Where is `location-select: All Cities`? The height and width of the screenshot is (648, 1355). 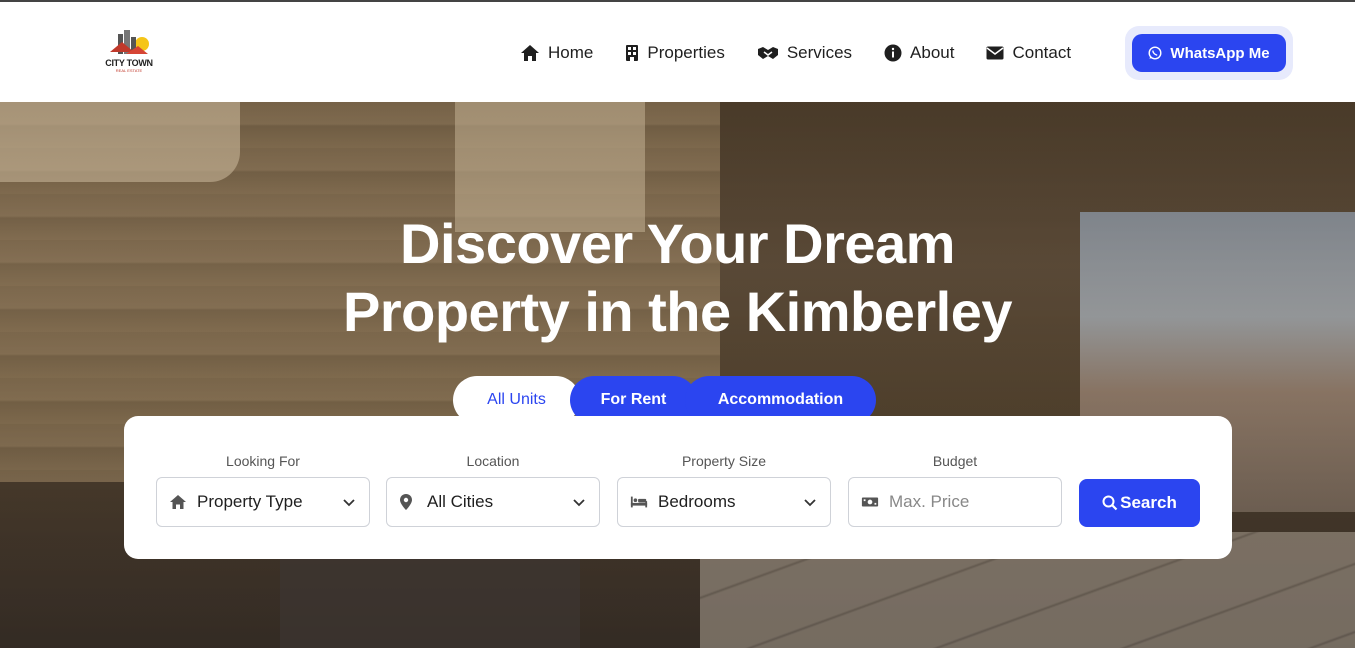
location-select: All Cities is located at coordinates (493, 502).